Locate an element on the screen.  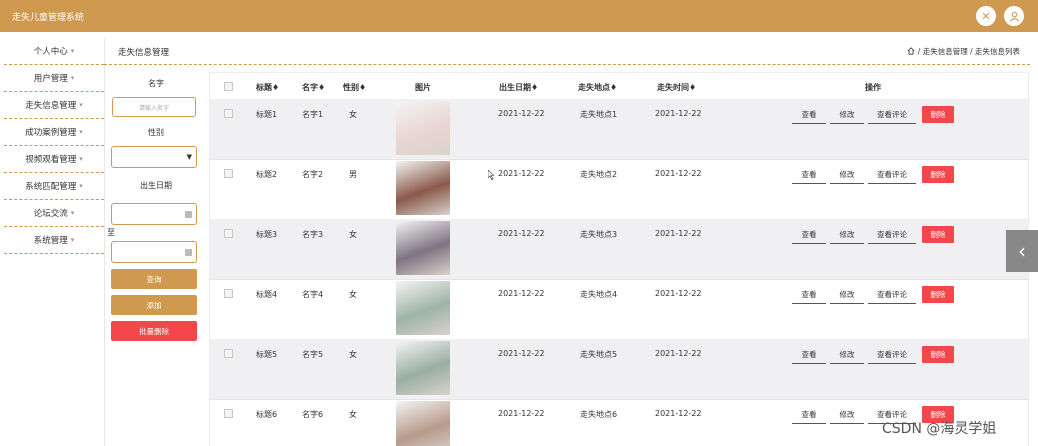
sidebar-item-label: 个人中心 is located at coordinates (50, 52).